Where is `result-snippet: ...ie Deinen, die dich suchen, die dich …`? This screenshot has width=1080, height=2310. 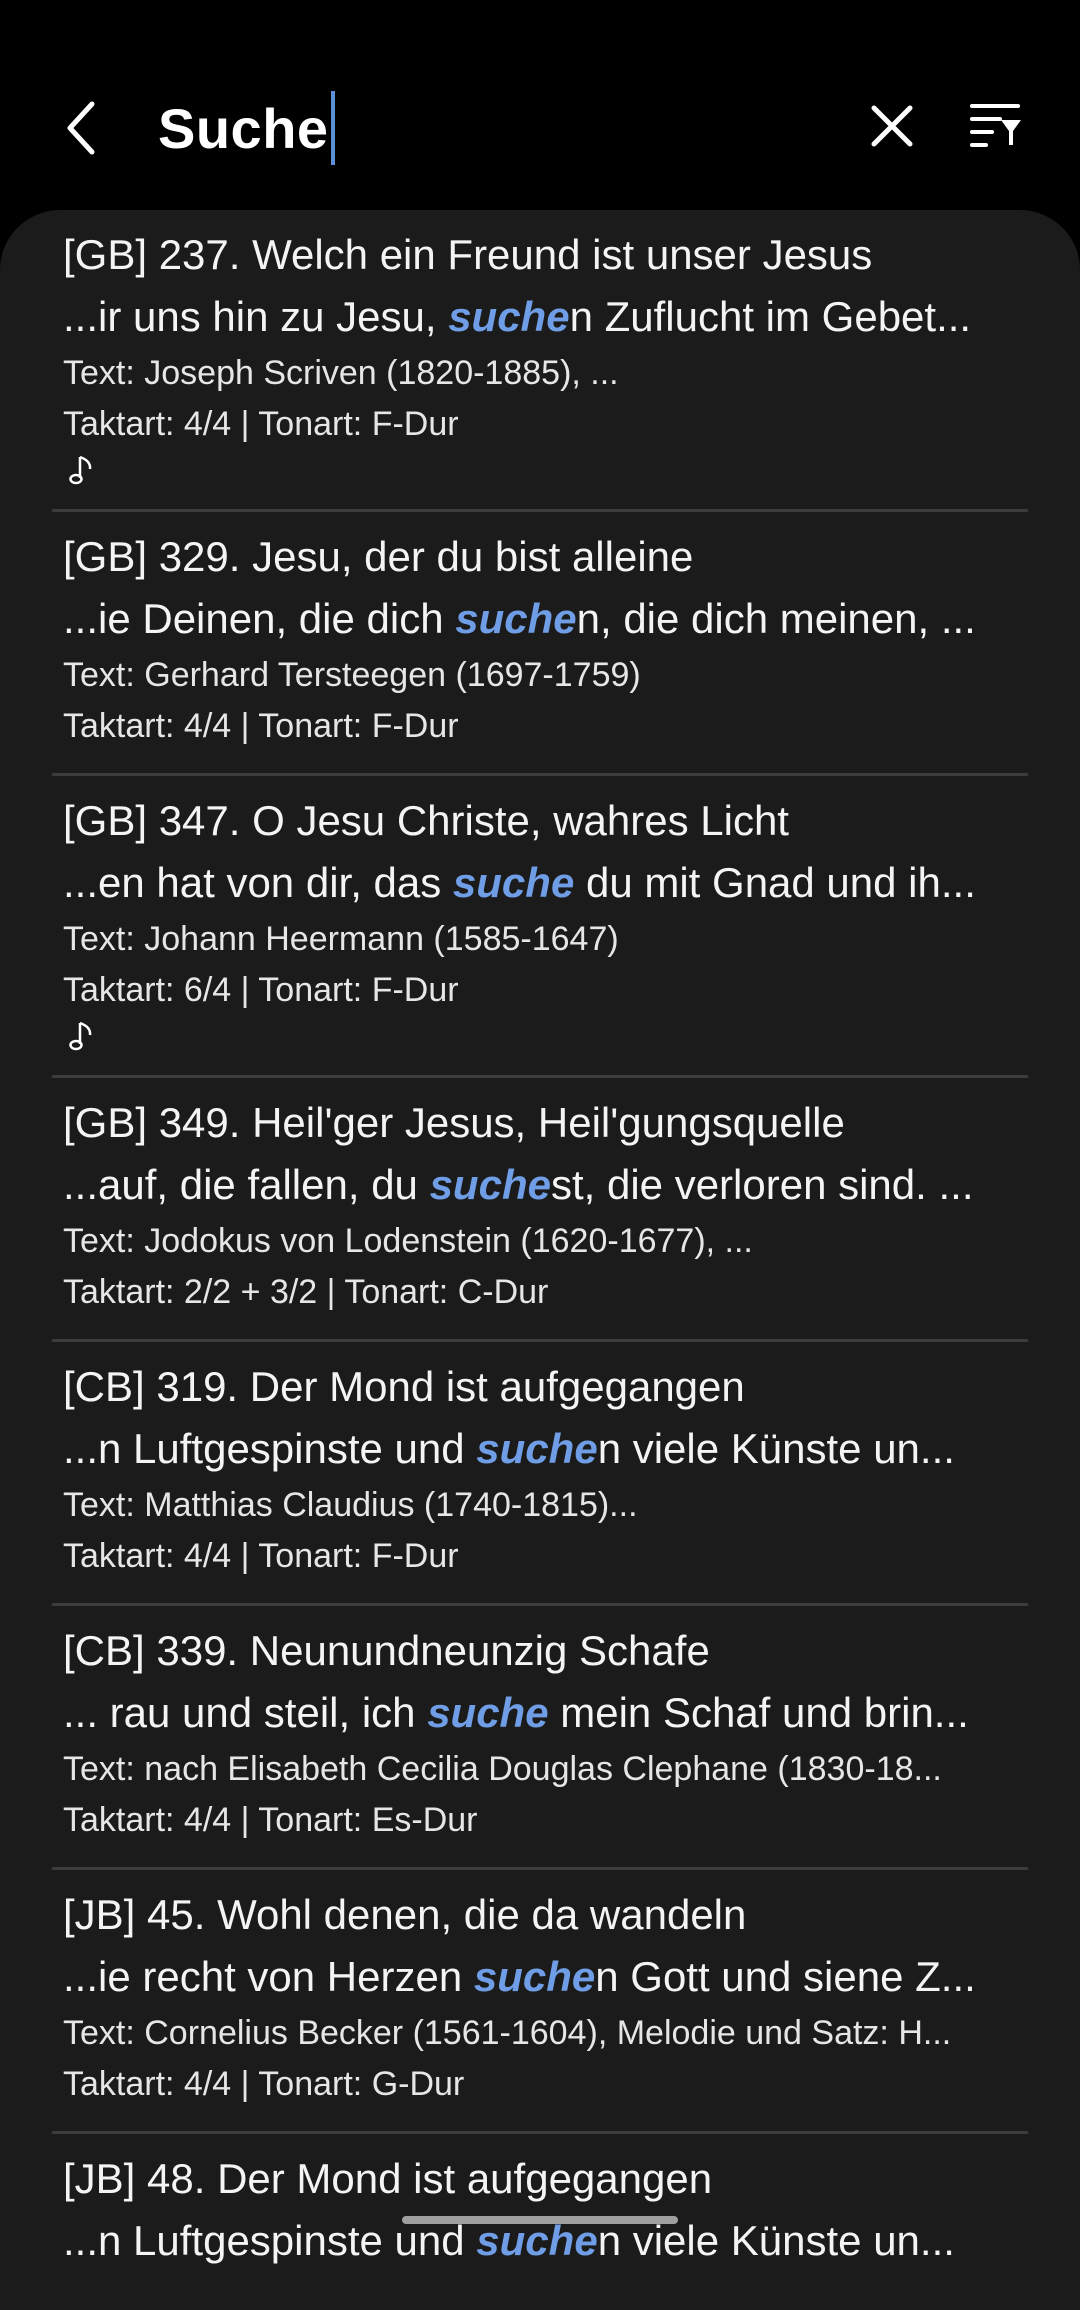 result-snippet: ...ie Deinen, die dich suchen, die dich … is located at coordinates (540, 619).